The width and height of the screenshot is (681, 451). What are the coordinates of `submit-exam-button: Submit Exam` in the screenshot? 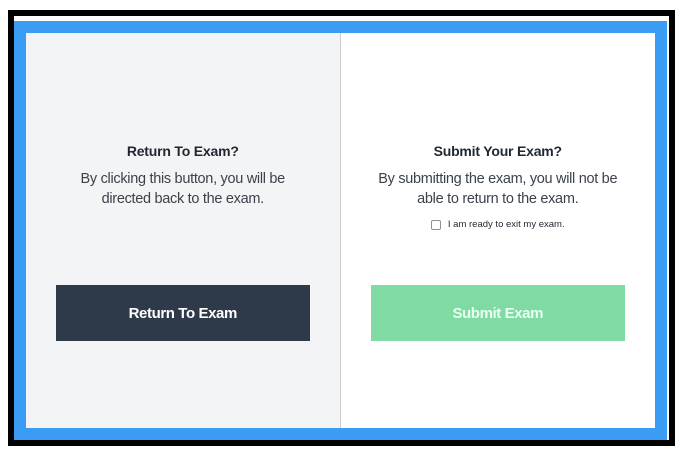 It's located at (497, 313).